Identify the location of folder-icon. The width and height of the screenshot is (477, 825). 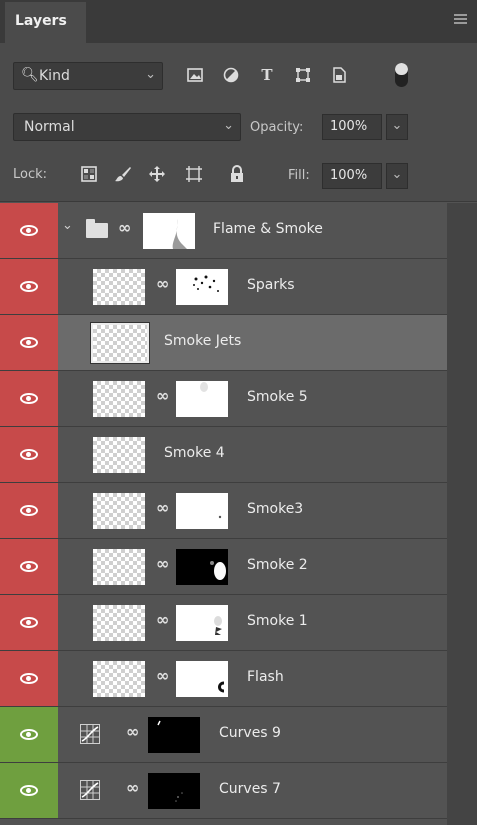
(97, 228).